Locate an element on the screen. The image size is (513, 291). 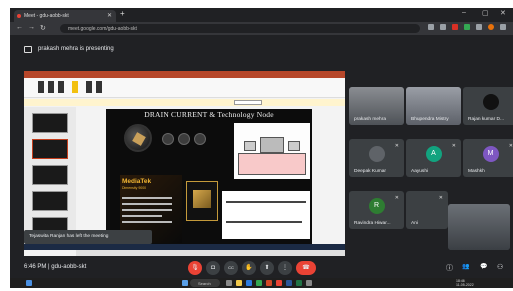
recording-dot-icon is located at coordinates (19, 16).